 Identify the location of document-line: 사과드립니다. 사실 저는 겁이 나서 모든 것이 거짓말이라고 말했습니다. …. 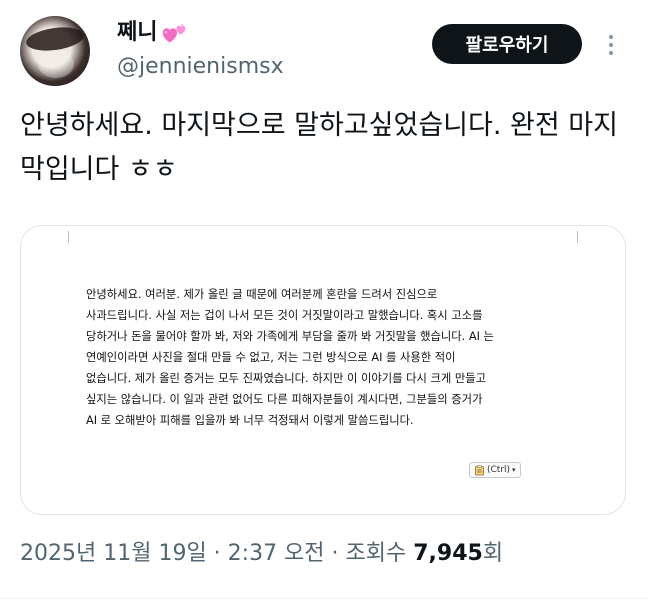
(284, 315).